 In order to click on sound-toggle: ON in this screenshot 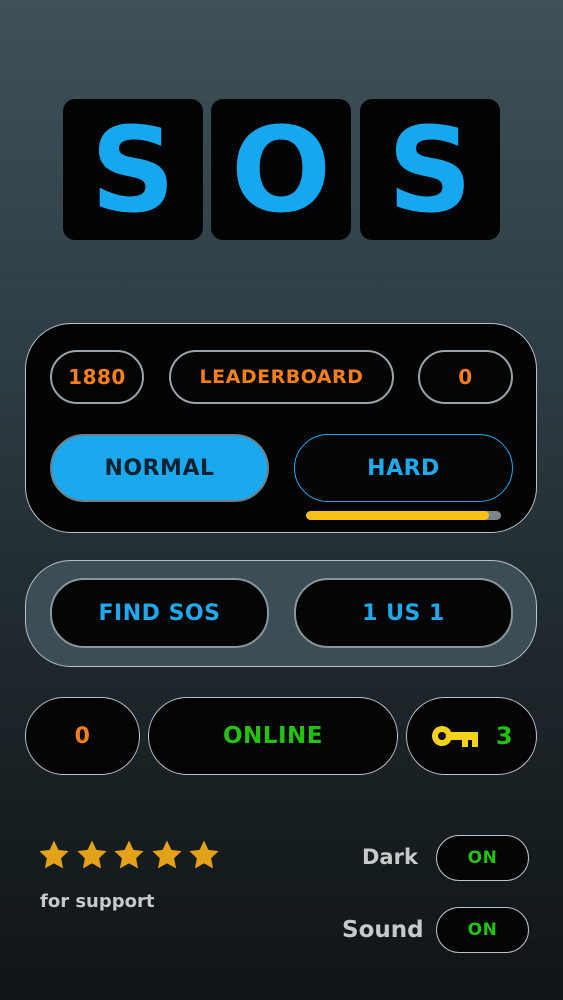, I will do `click(482, 930)`.